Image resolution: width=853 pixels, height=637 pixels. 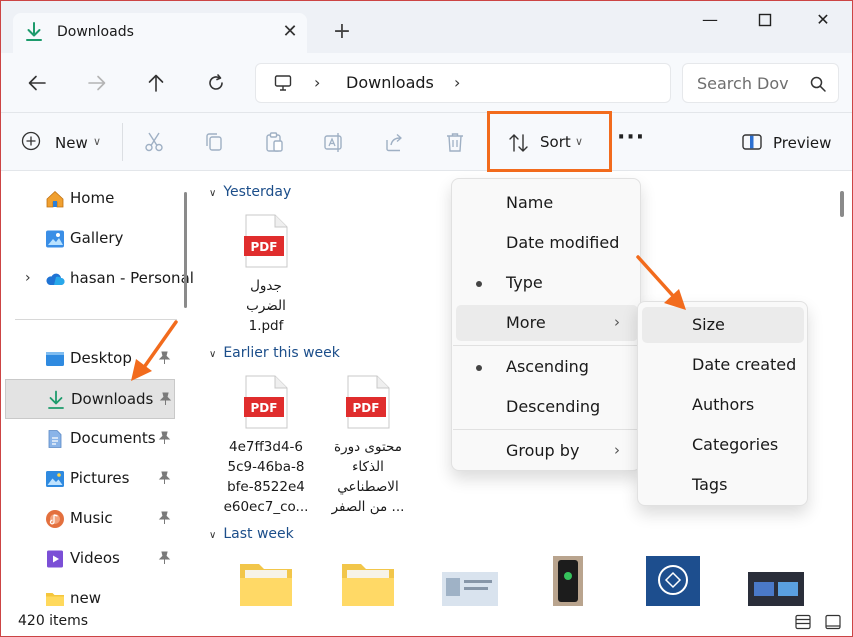 I want to click on file-name-line: محتوى دورة, so click(x=368, y=447).